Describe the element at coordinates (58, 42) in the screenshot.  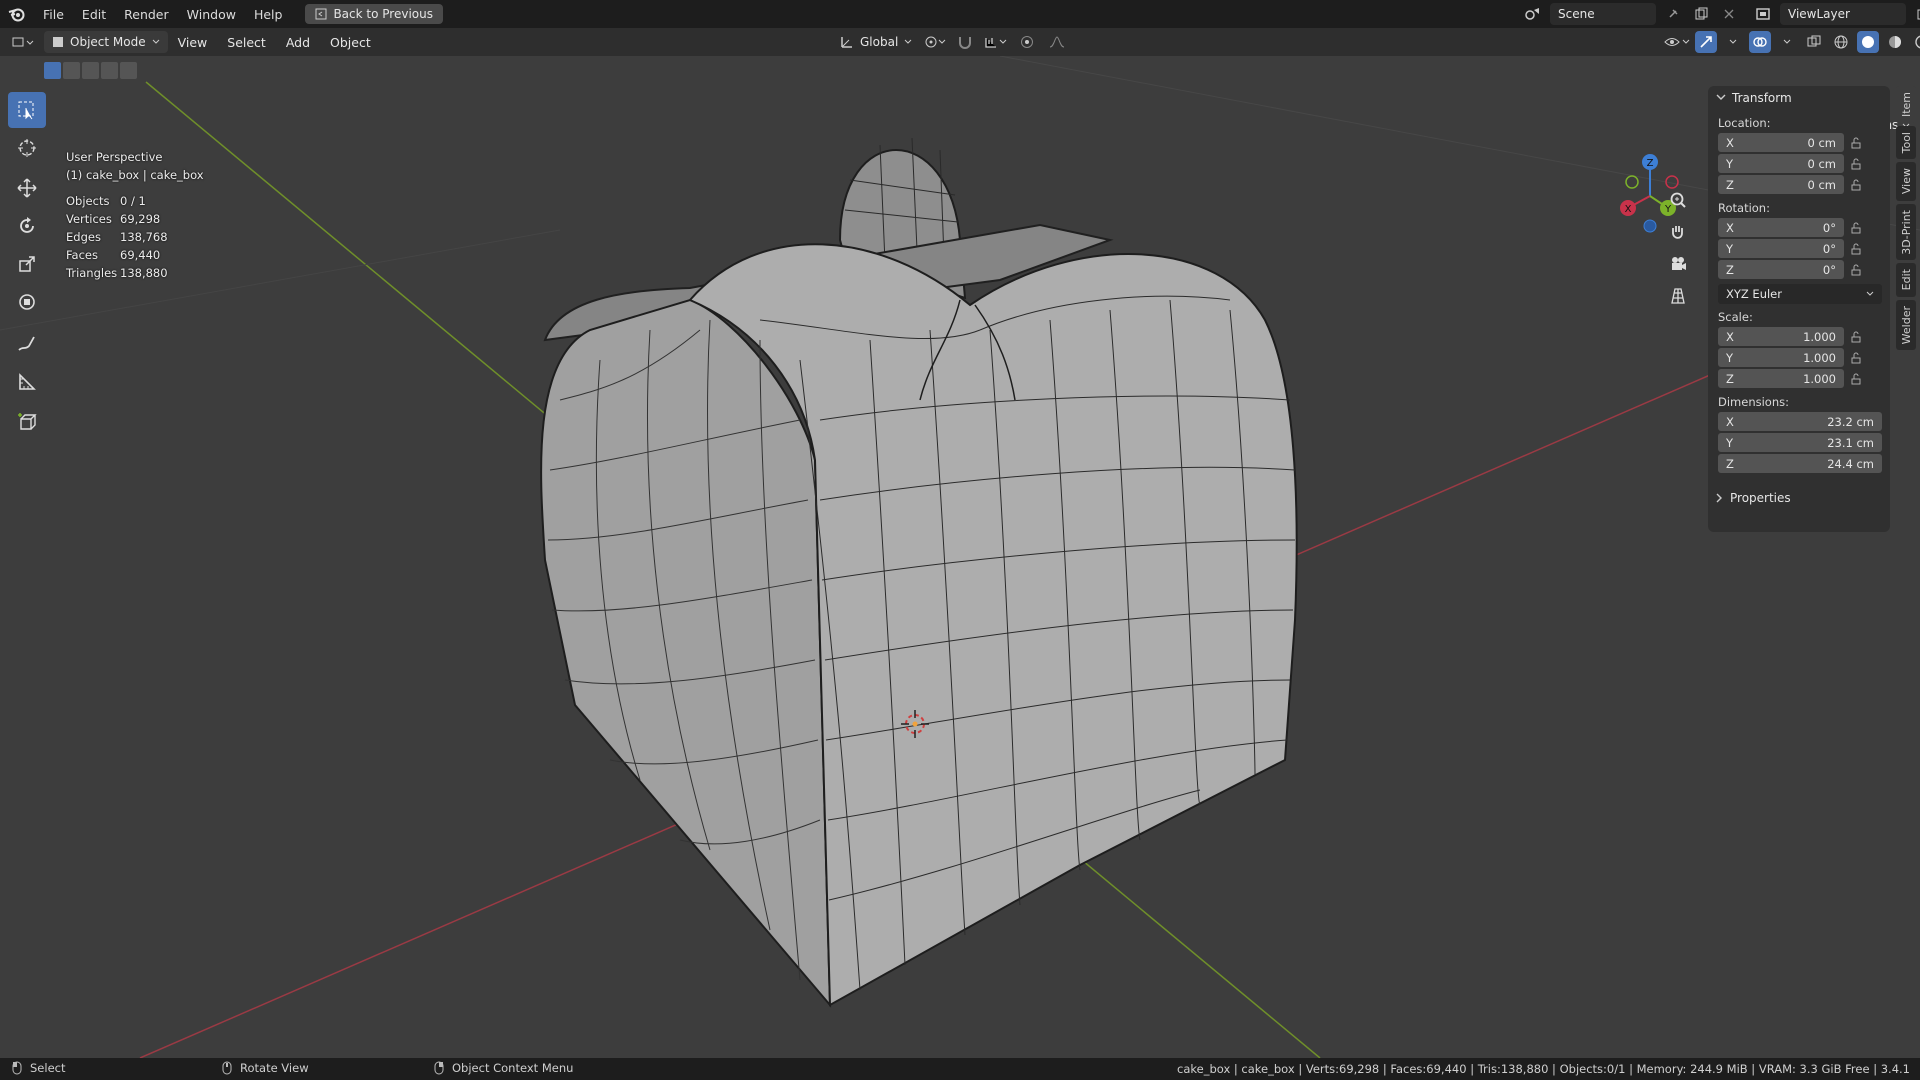
I see `object-mode-icon` at that location.